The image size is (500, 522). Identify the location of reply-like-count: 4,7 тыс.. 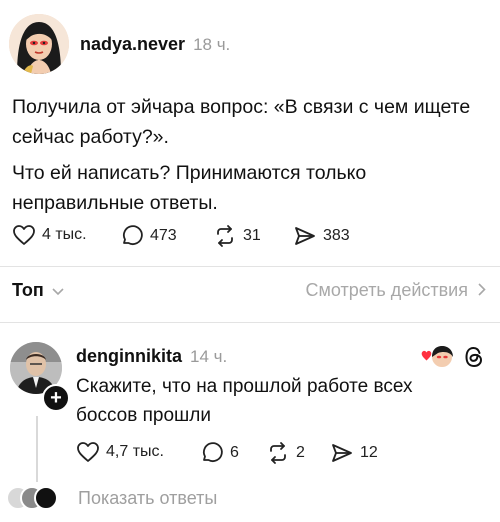
(135, 451).